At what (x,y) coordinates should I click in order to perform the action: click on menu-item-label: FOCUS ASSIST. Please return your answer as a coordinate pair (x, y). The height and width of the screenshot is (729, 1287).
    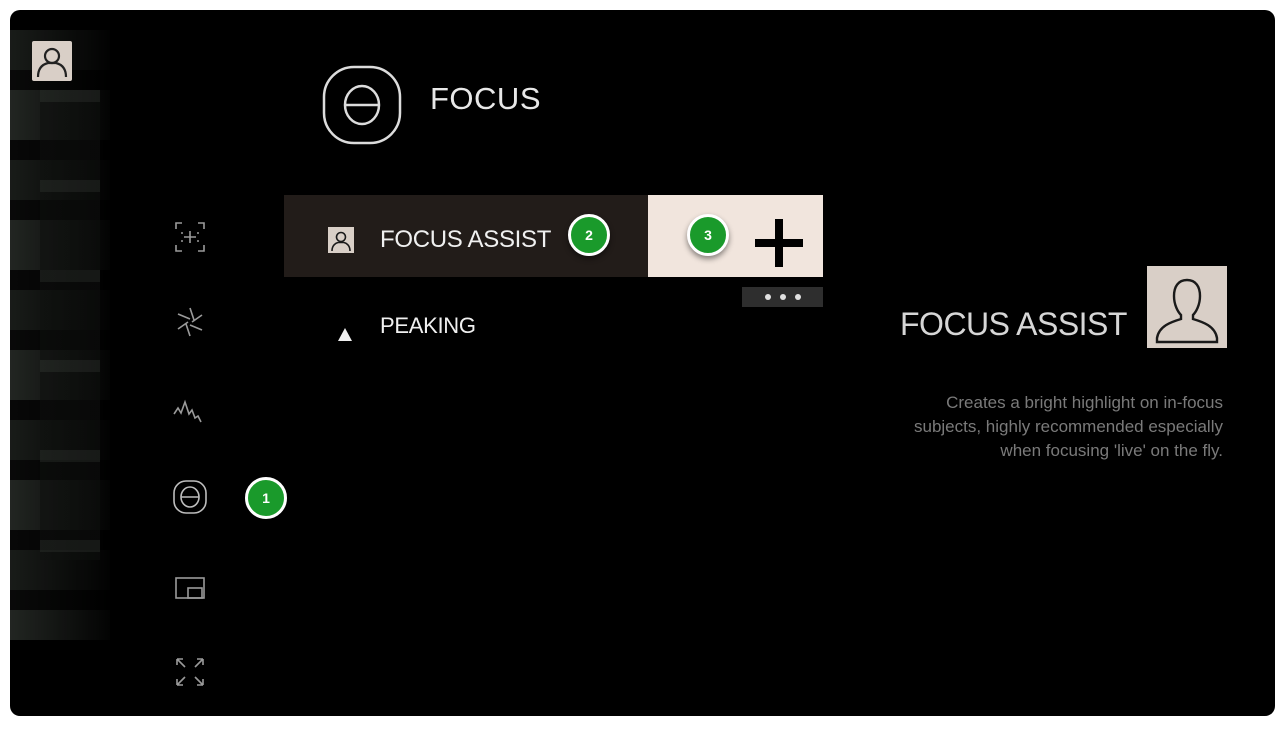
    Looking at the image, I should click on (466, 239).